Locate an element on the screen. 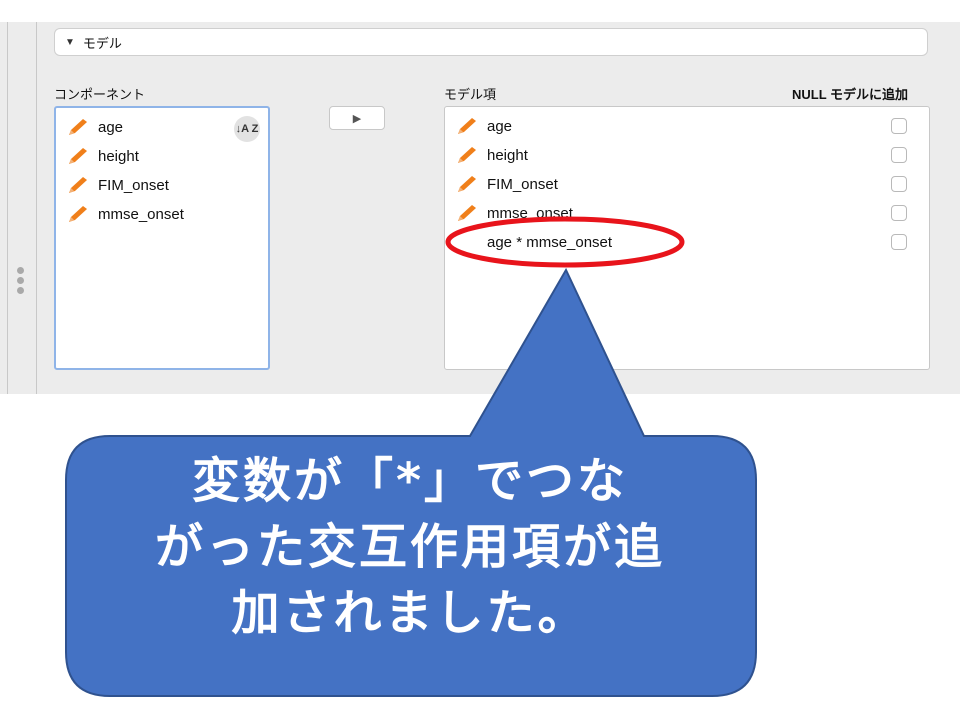 The width and height of the screenshot is (960, 720). callout-line: がった交互作用項が追 is located at coordinates (409, 547).